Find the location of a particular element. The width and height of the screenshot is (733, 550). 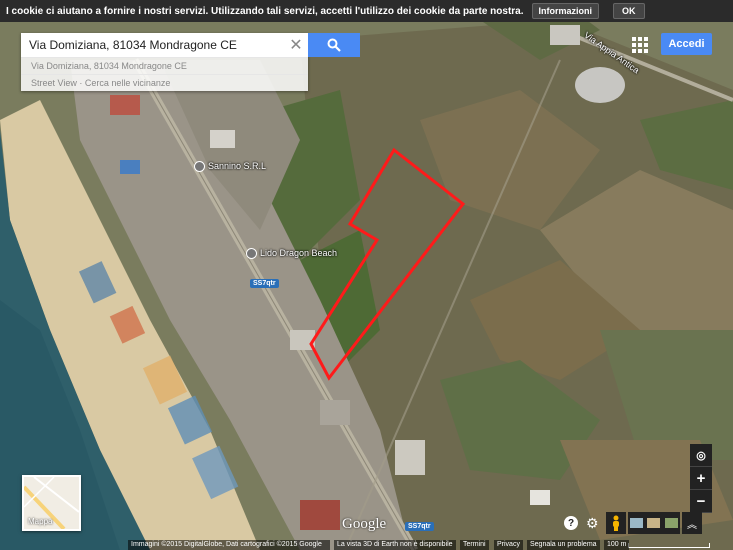

poi-icon is located at coordinates (199, 167).